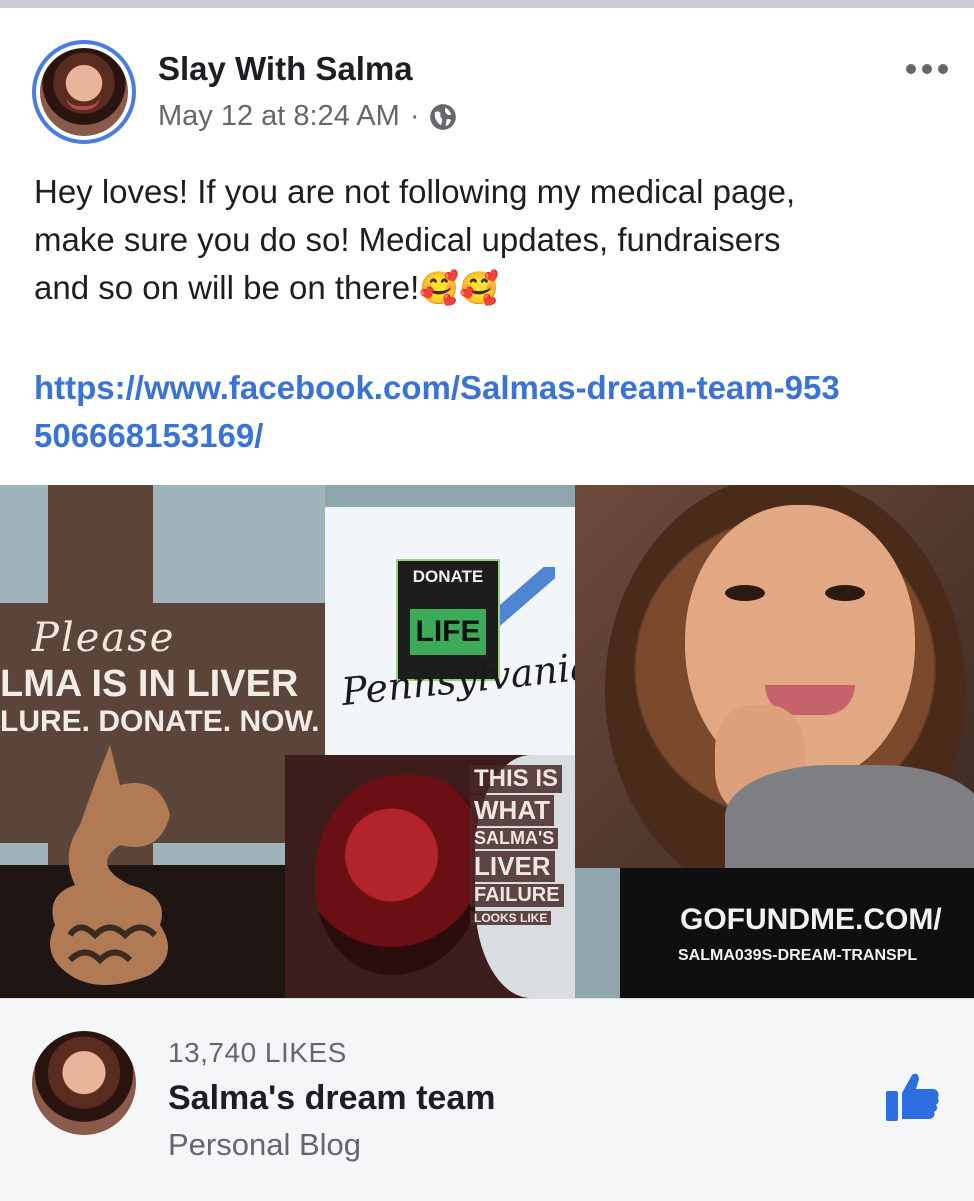  What do you see at coordinates (285, 69) in the screenshot?
I see `author-name: Slay With Salma` at bounding box center [285, 69].